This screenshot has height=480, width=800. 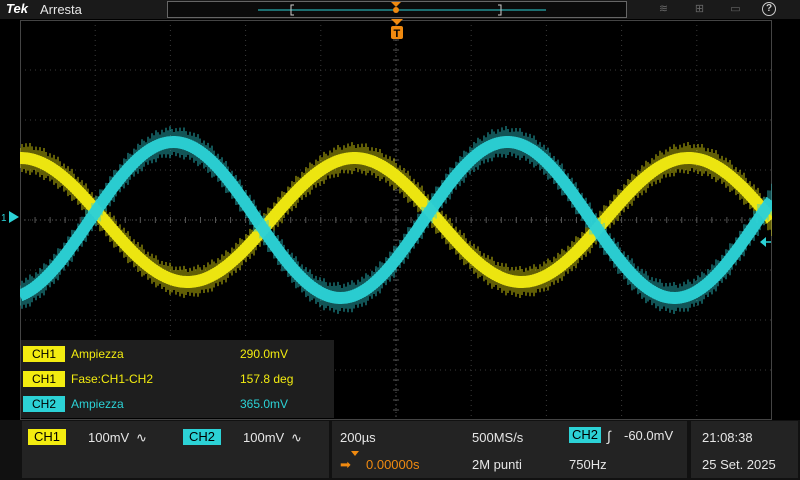 What do you see at coordinates (769, 9) in the screenshot?
I see `help-icon: ?` at bounding box center [769, 9].